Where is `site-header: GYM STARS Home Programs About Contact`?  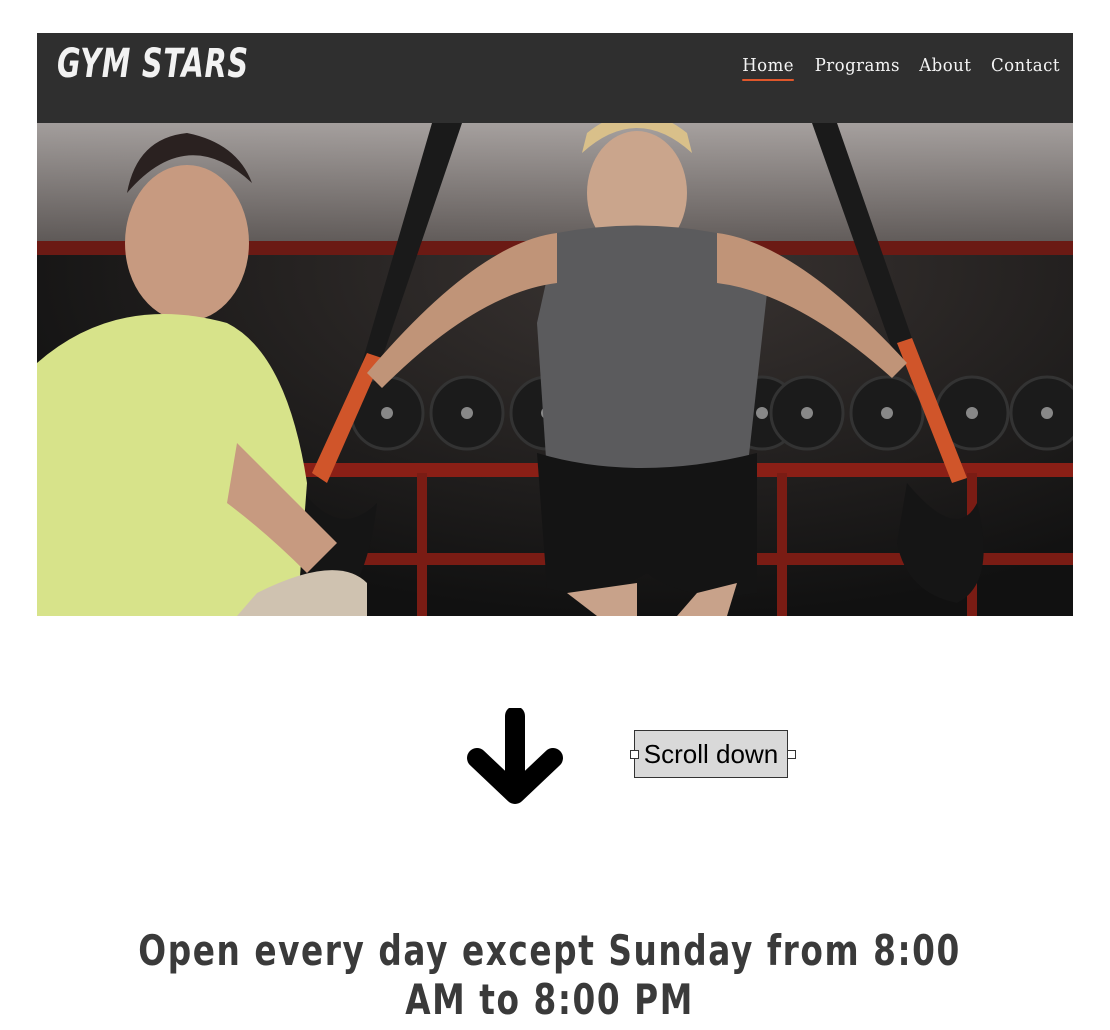 site-header: GYM STARS Home Programs About Contact is located at coordinates (555, 78).